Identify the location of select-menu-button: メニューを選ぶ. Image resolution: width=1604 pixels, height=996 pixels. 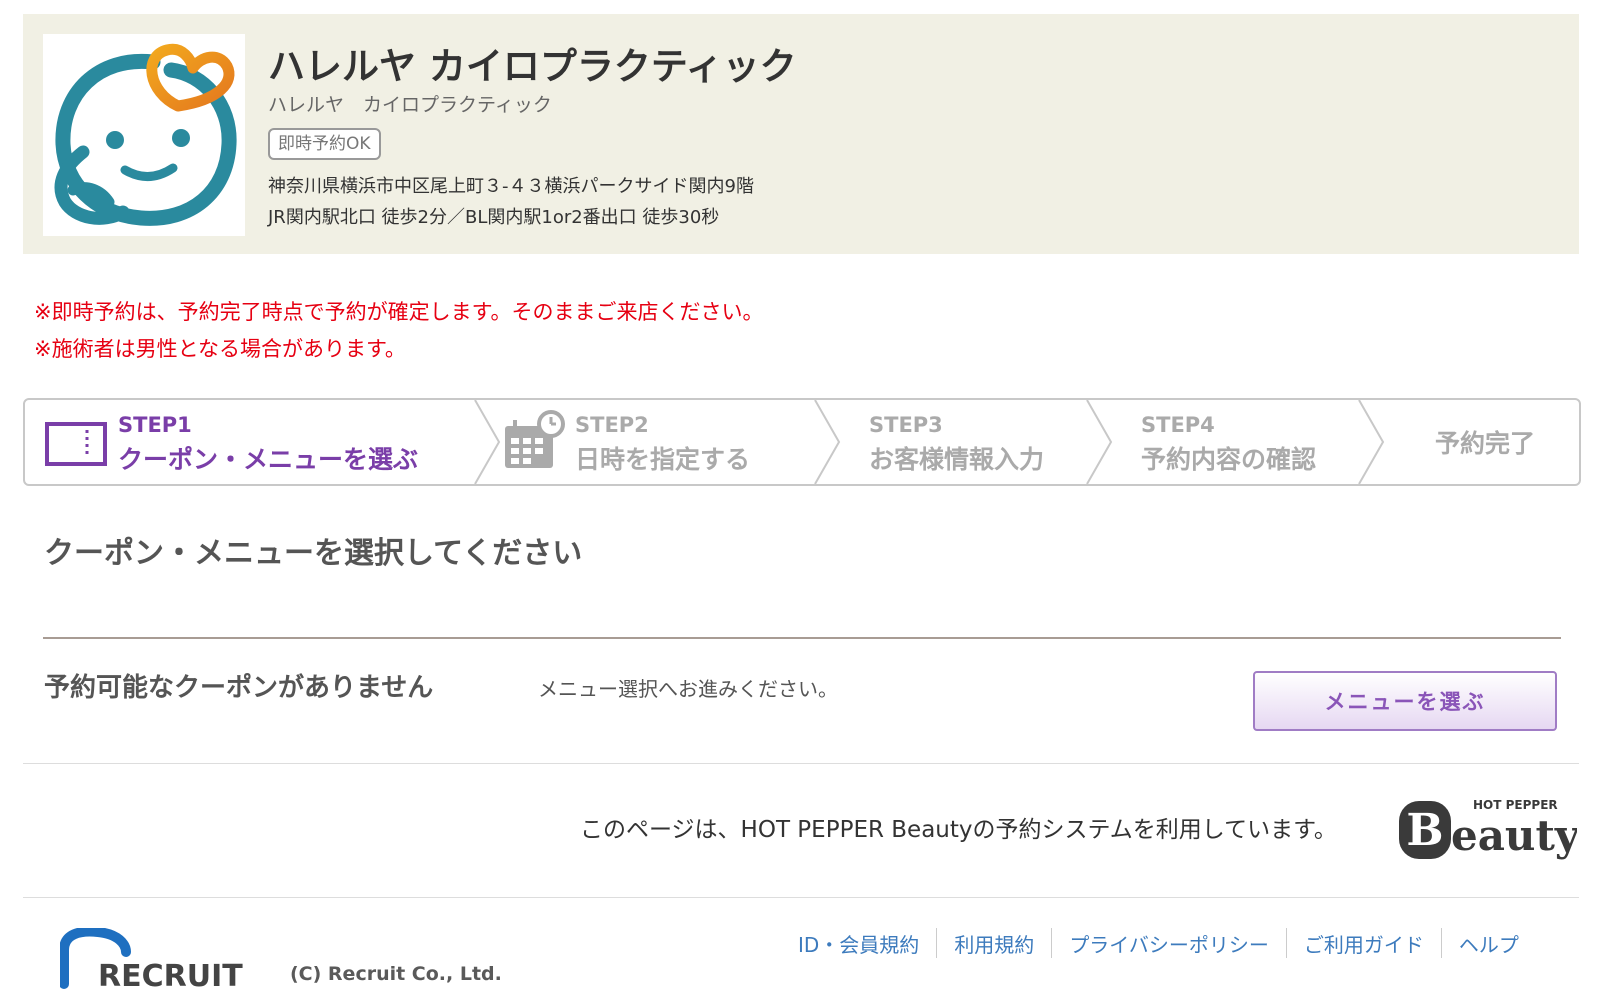
(1405, 701).